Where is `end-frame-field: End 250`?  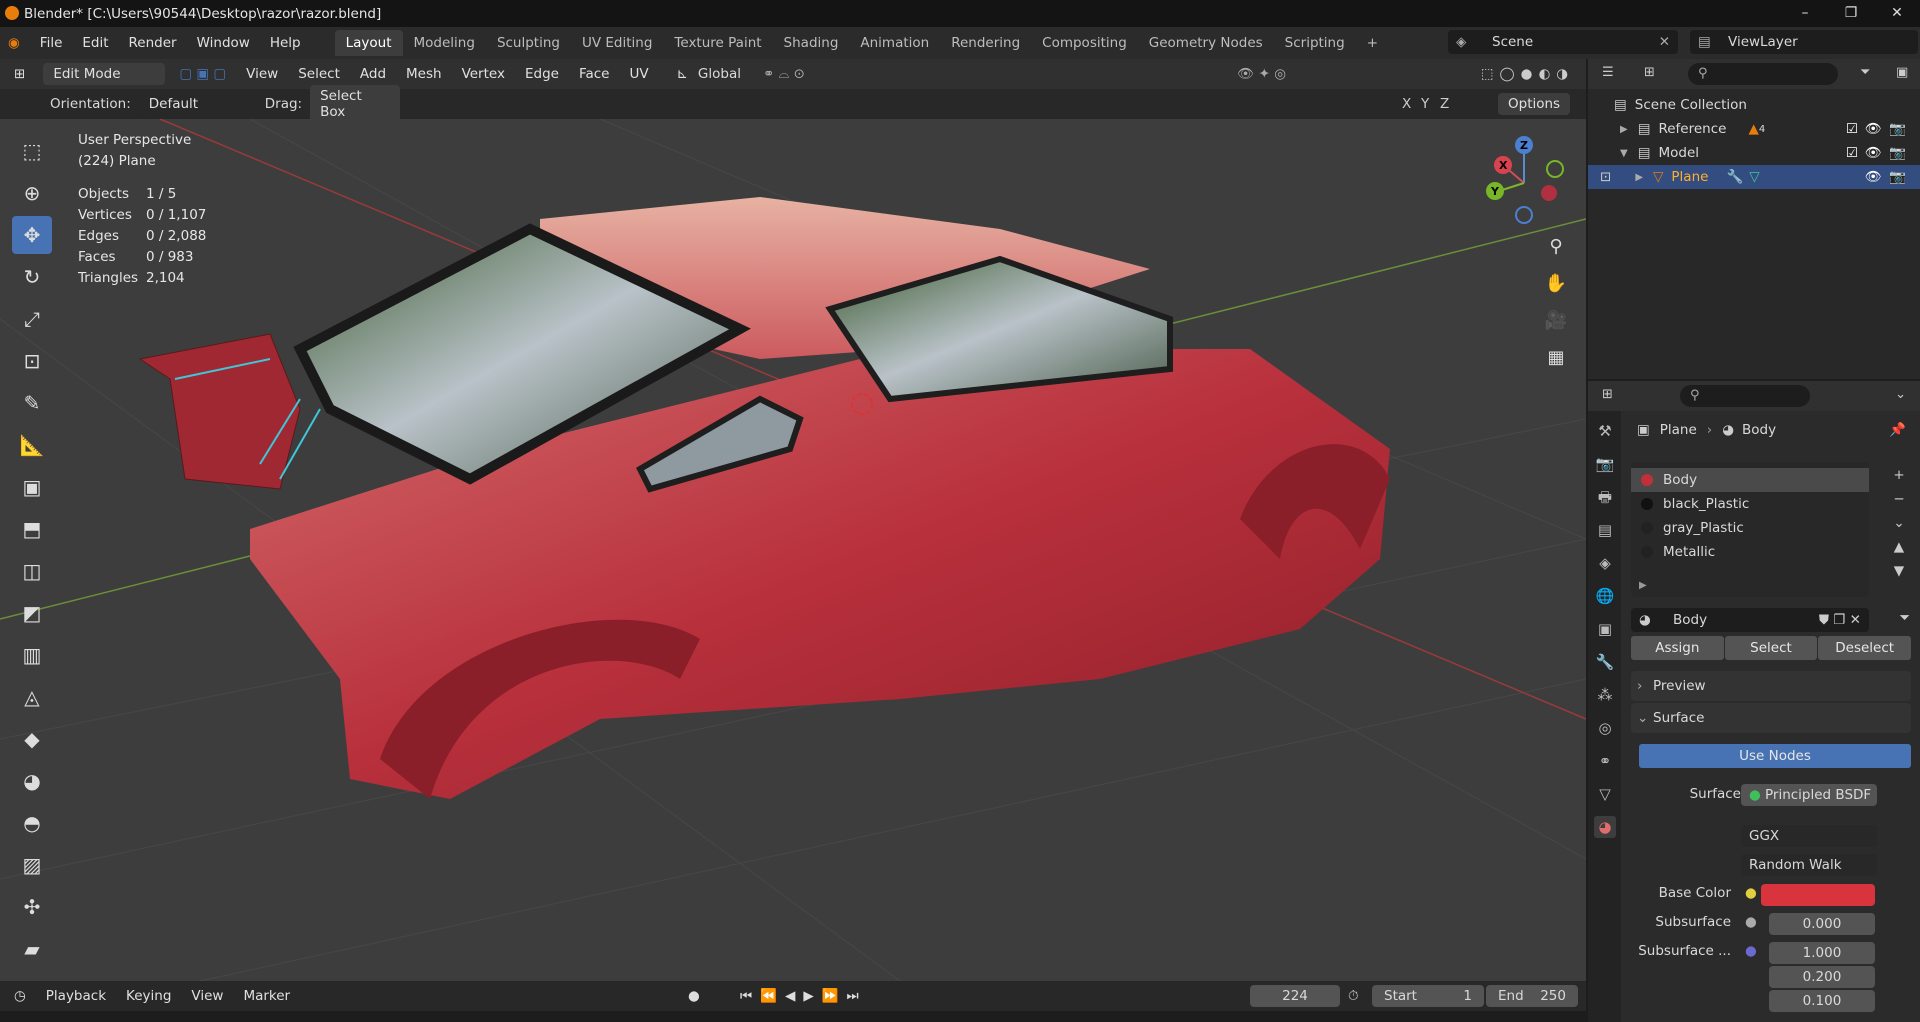 end-frame-field: End 250 is located at coordinates (1532, 996).